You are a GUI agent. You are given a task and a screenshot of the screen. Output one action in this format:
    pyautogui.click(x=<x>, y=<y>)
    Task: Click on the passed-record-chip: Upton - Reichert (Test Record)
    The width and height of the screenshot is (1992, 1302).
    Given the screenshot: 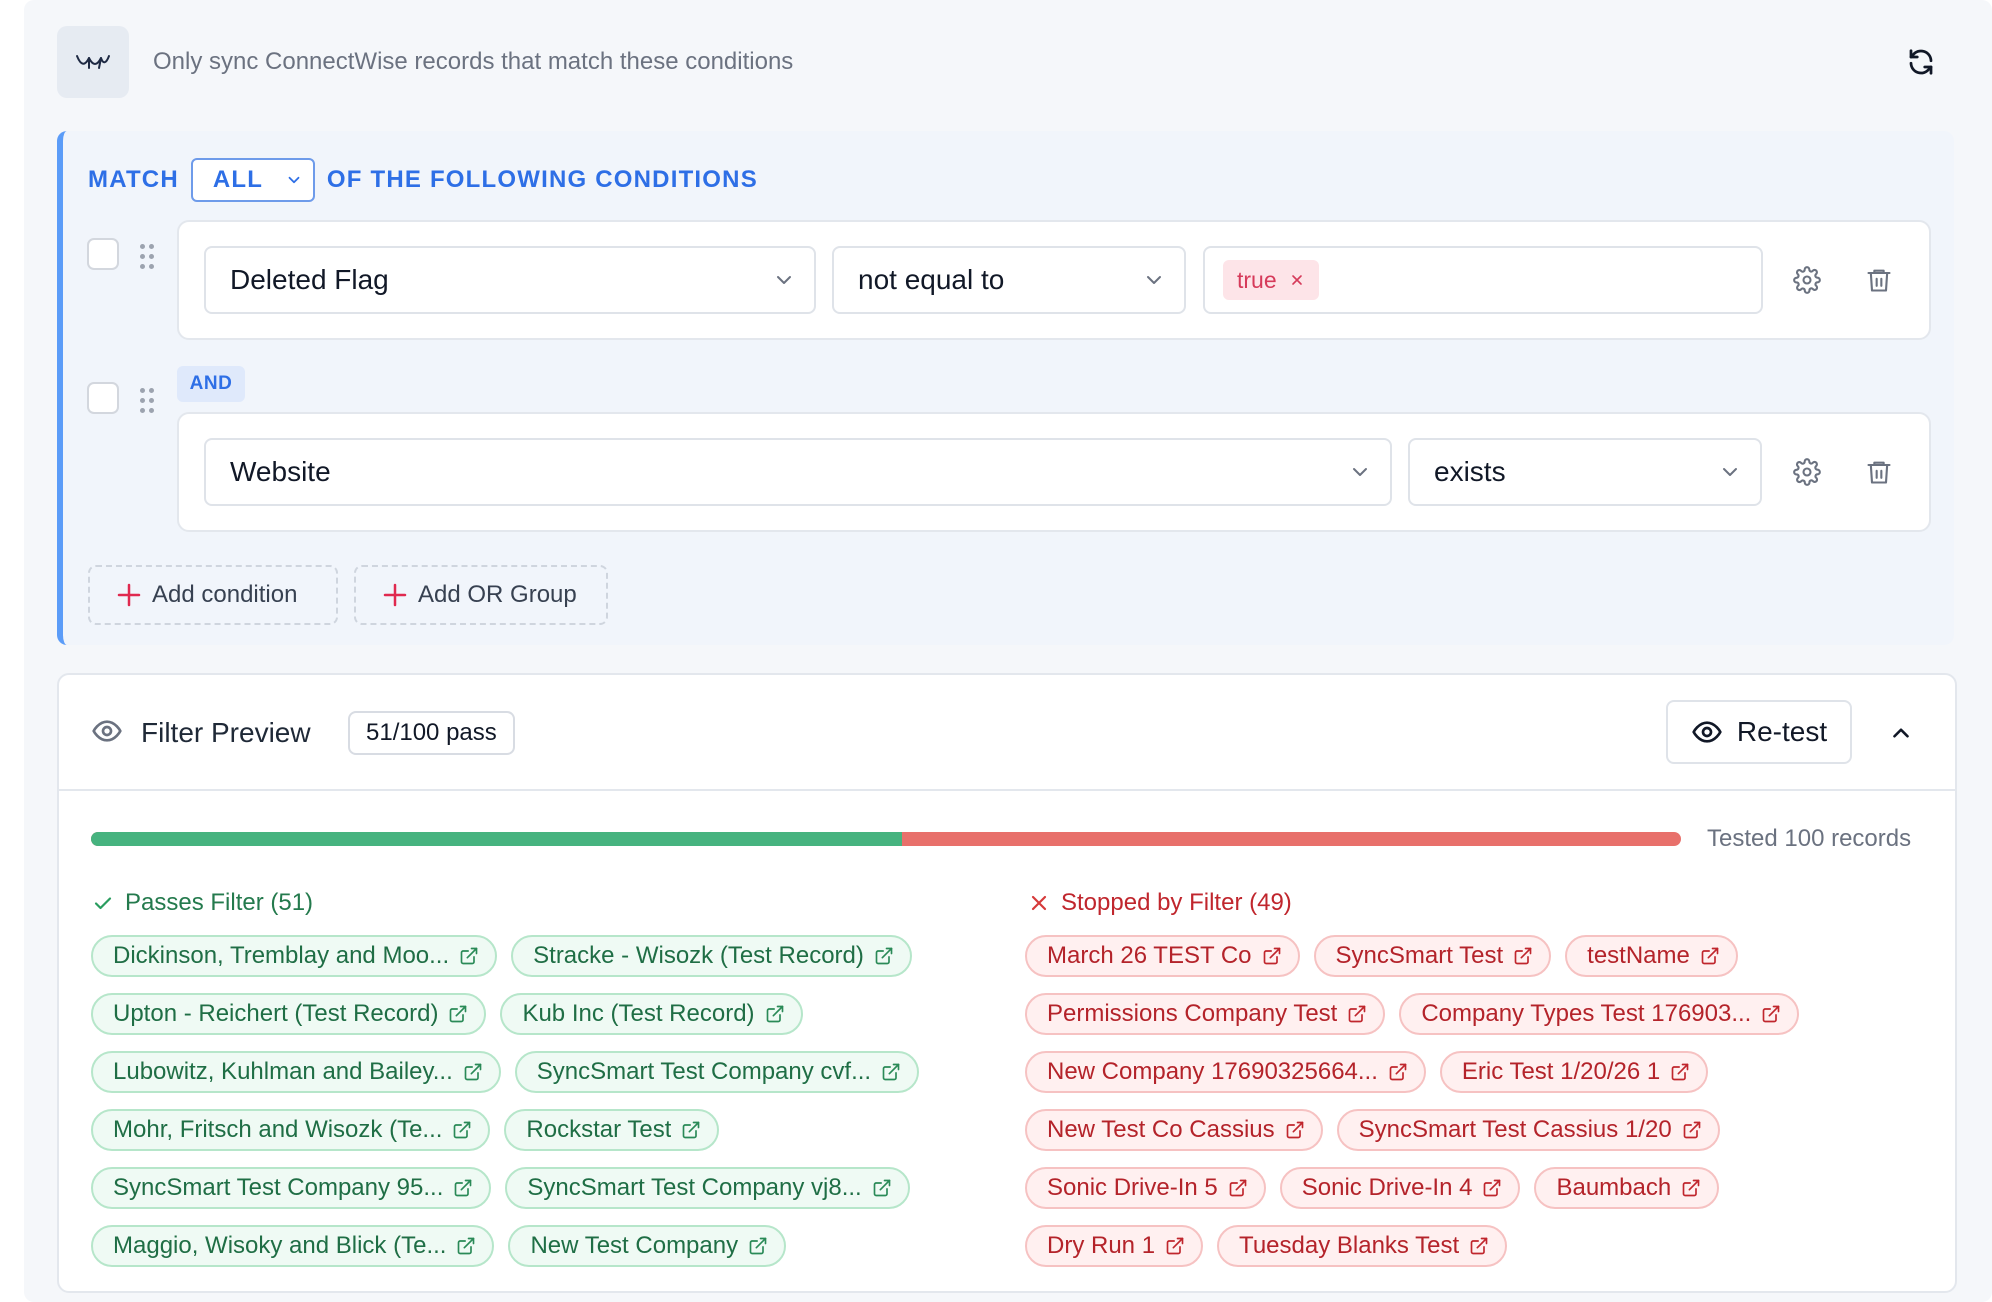 What is the action you would take?
    pyautogui.click(x=289, y=1014)
    